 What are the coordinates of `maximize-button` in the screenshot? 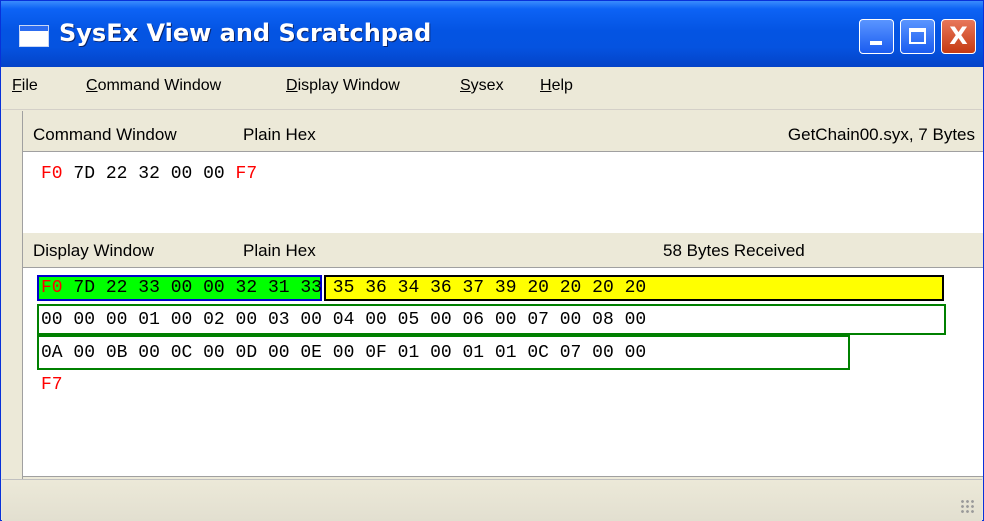 It's located at (917, 36).